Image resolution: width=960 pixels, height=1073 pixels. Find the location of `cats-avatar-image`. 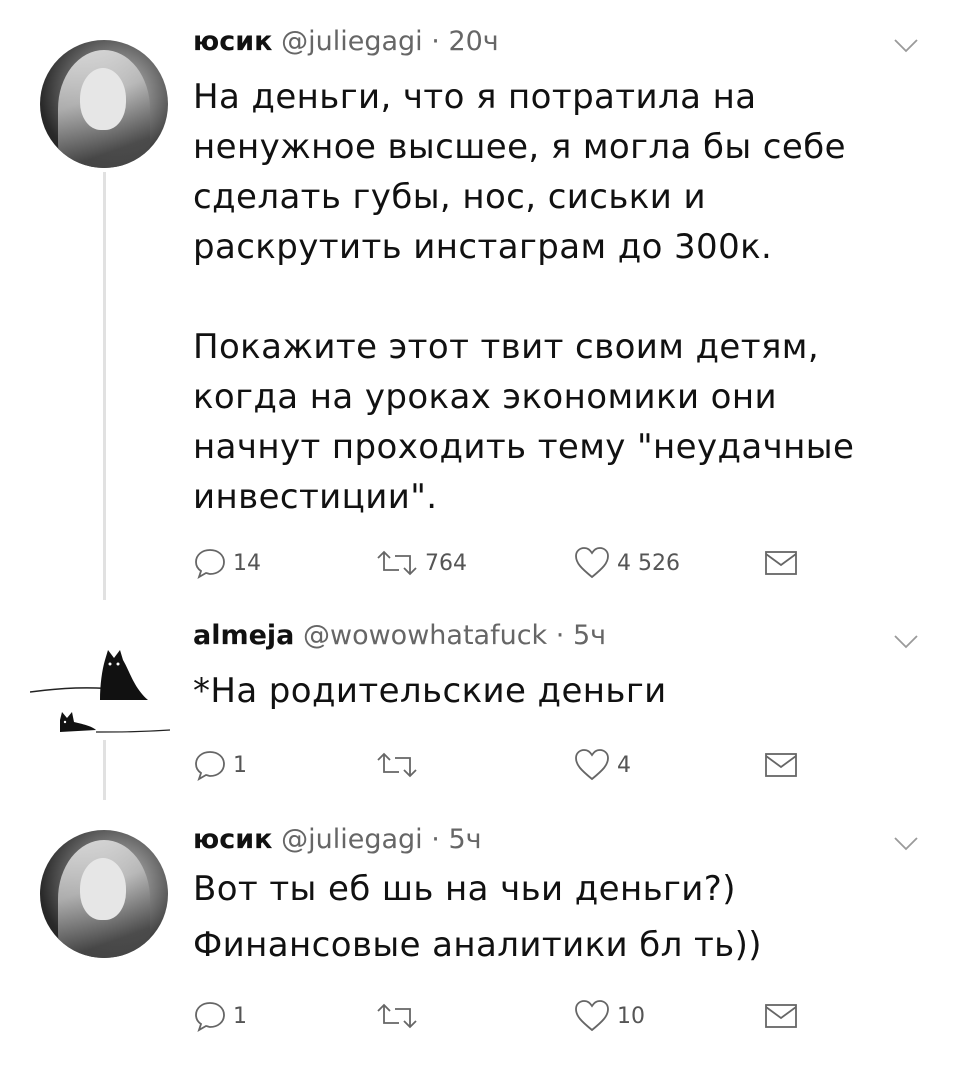

cats-avatar-image is located at coordinates (100, 691).